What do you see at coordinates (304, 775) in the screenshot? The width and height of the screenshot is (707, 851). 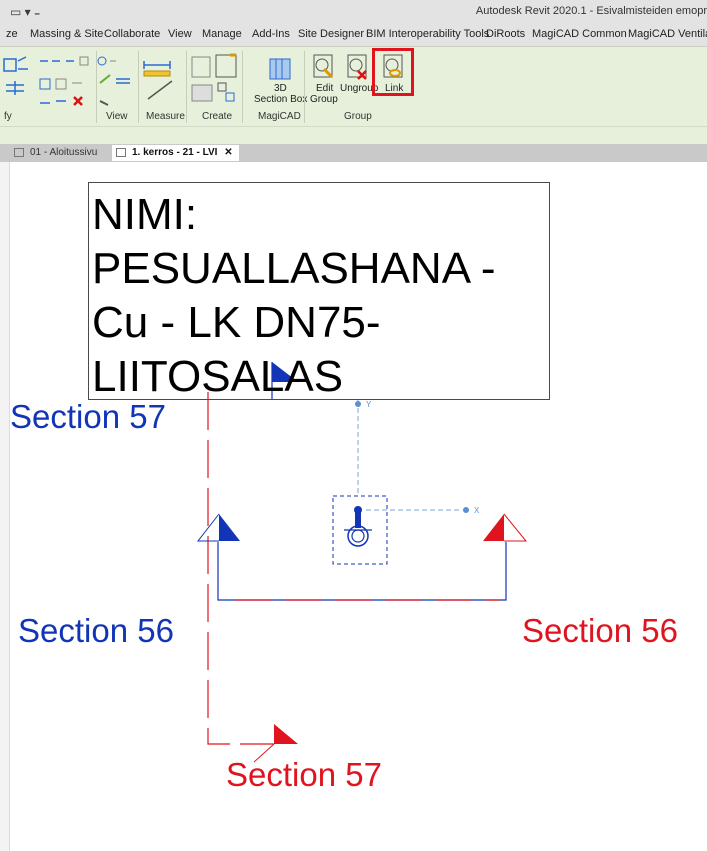 I see `section-label-57-bottom: Section 57` at bounding box center [304, 775].